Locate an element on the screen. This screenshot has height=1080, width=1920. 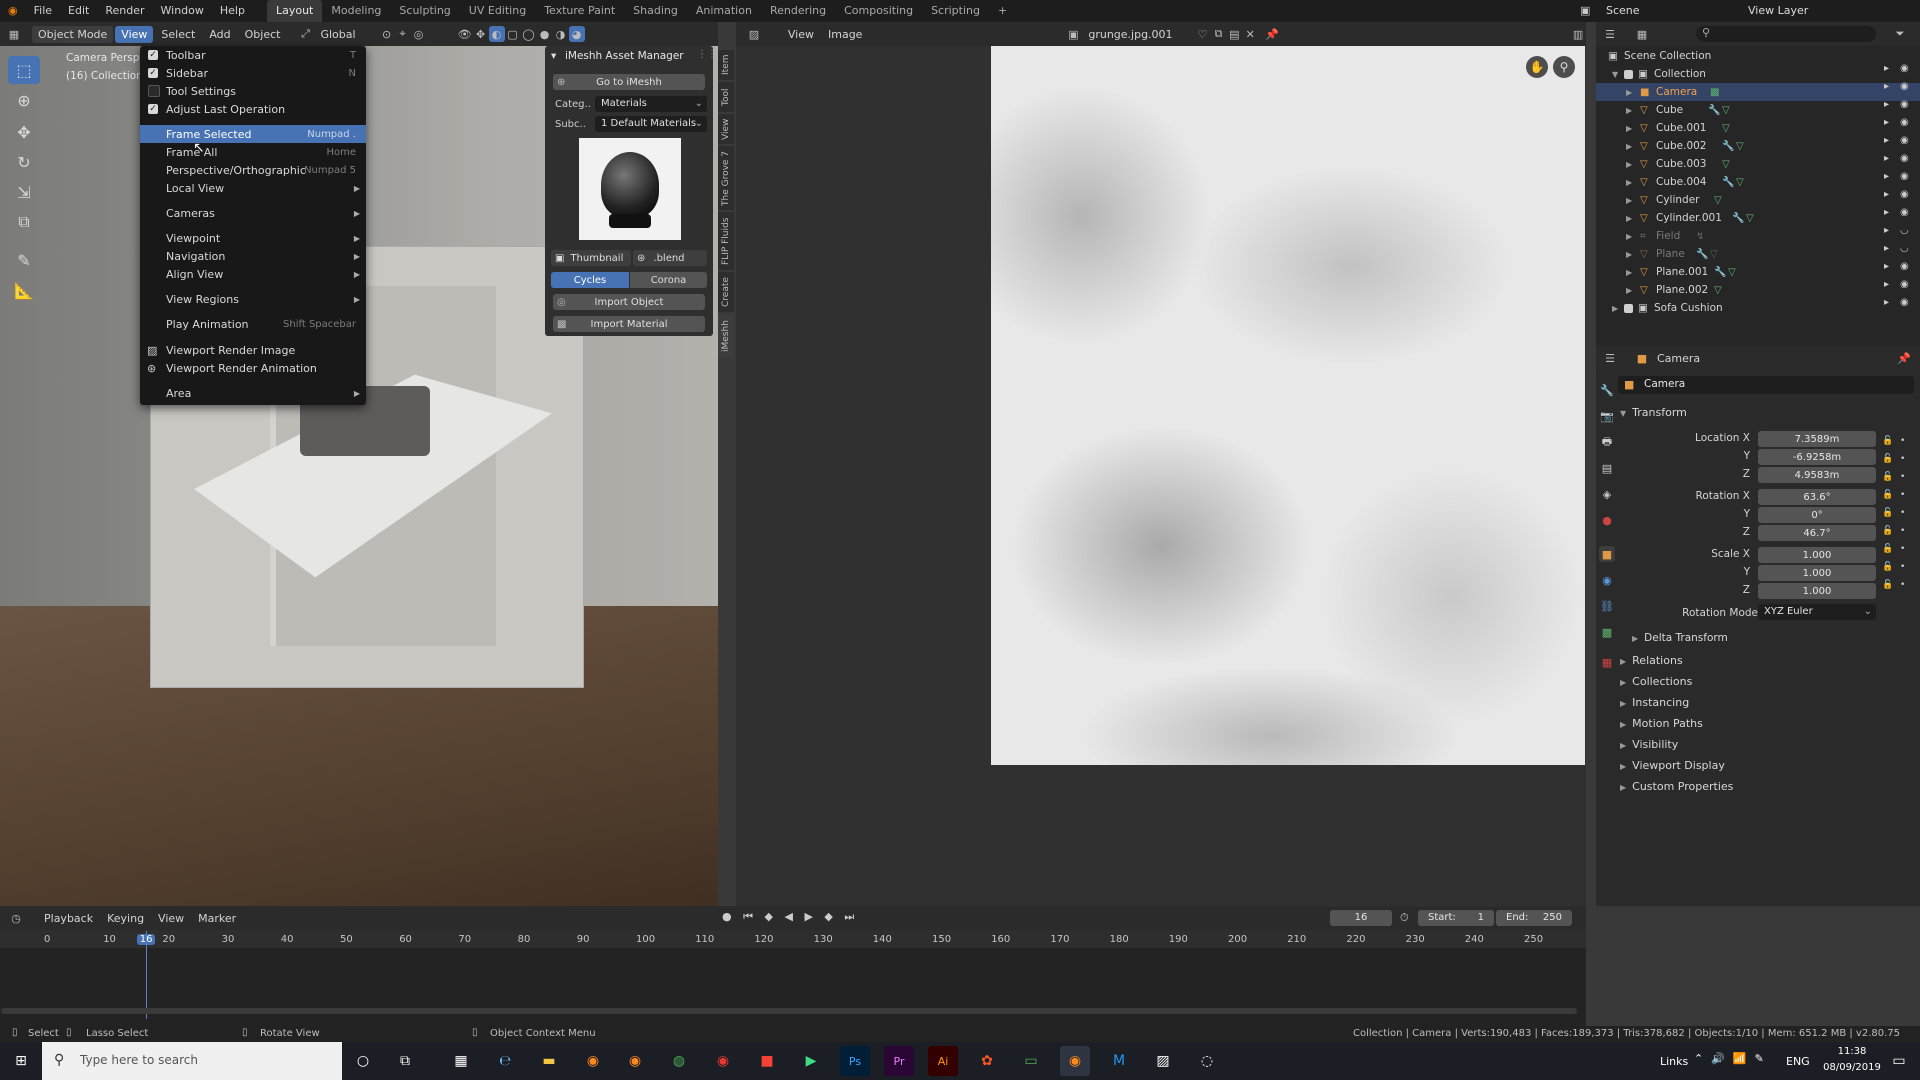
solid-shading-icon: ● is located at coordinates (545, 34).